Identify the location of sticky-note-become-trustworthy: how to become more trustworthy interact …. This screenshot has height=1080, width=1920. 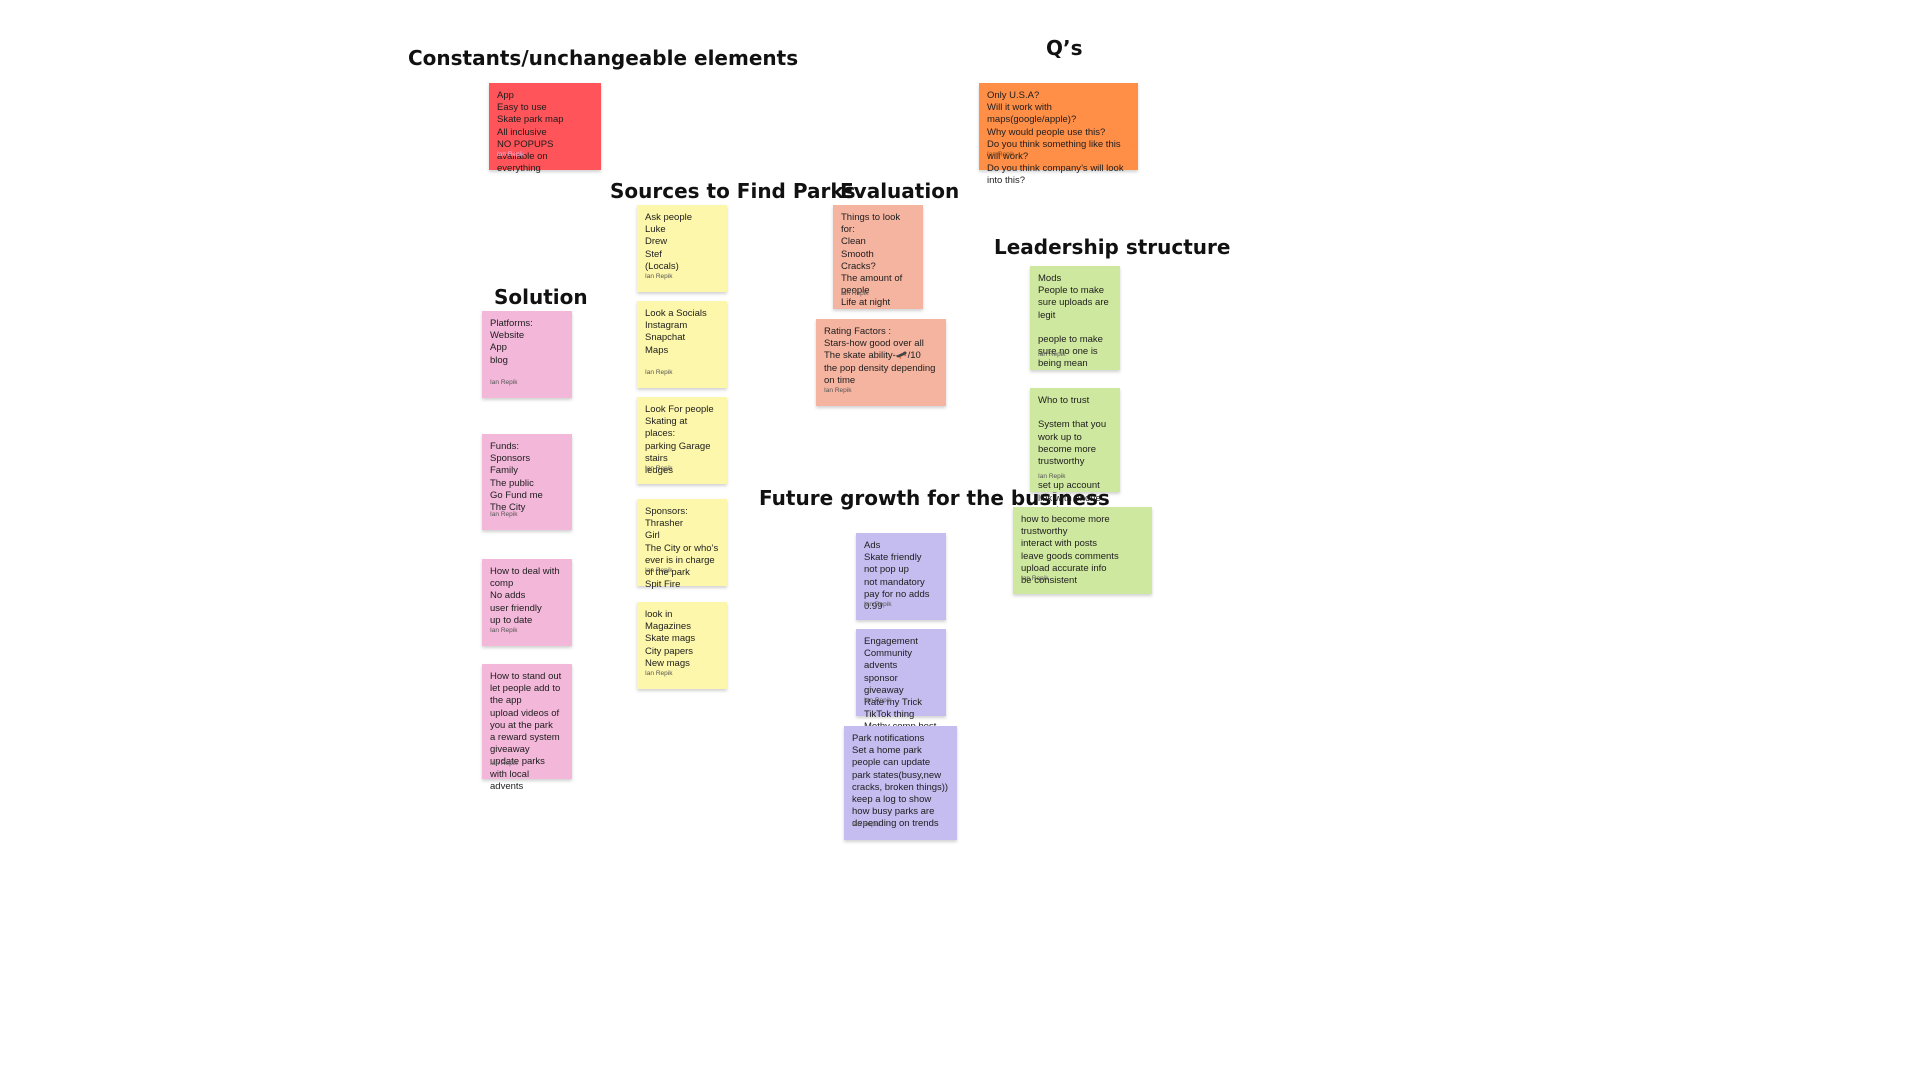
(1082, 550).